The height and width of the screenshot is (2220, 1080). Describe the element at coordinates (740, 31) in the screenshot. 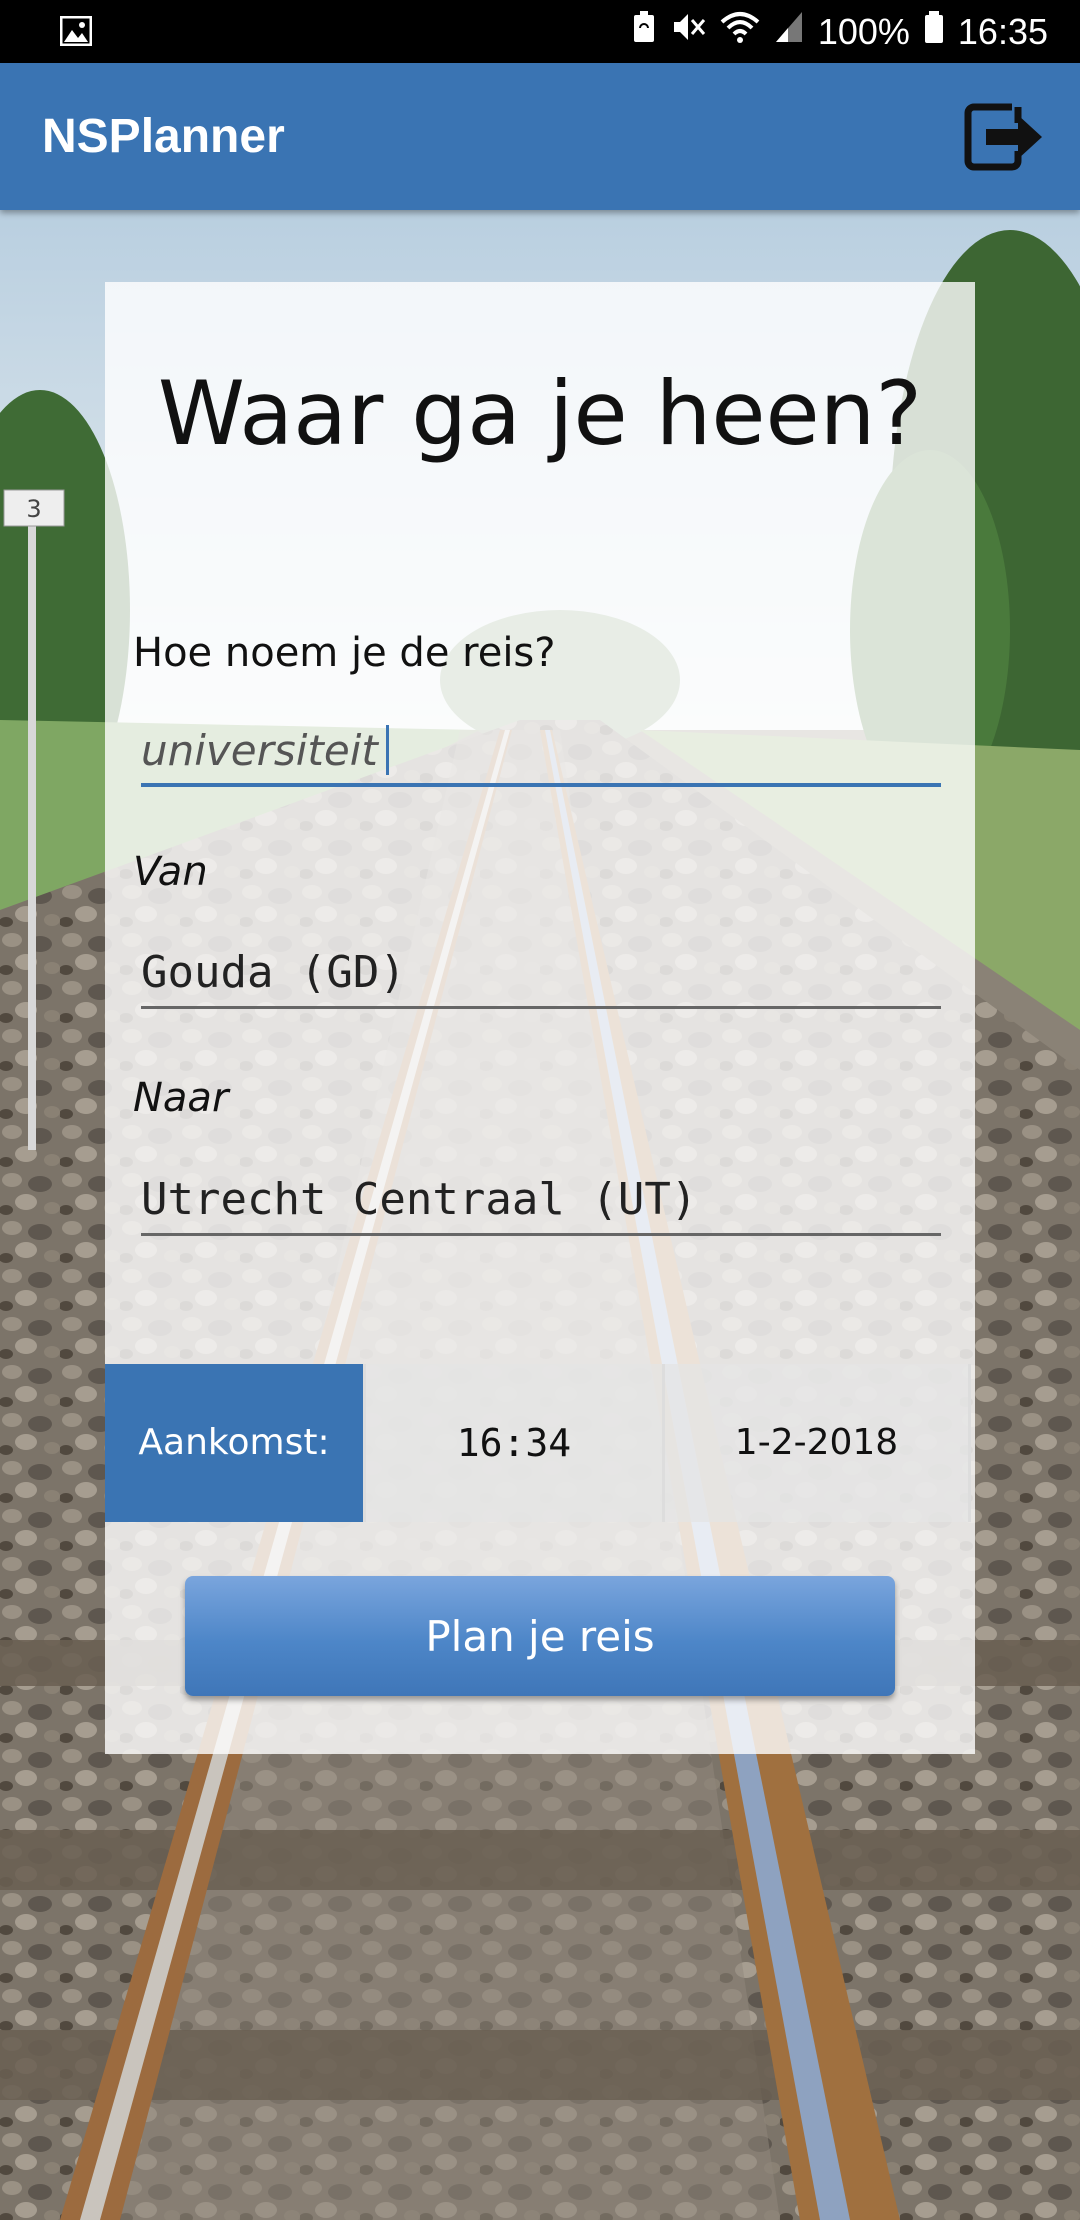

I see `wifi-icon` at that location.